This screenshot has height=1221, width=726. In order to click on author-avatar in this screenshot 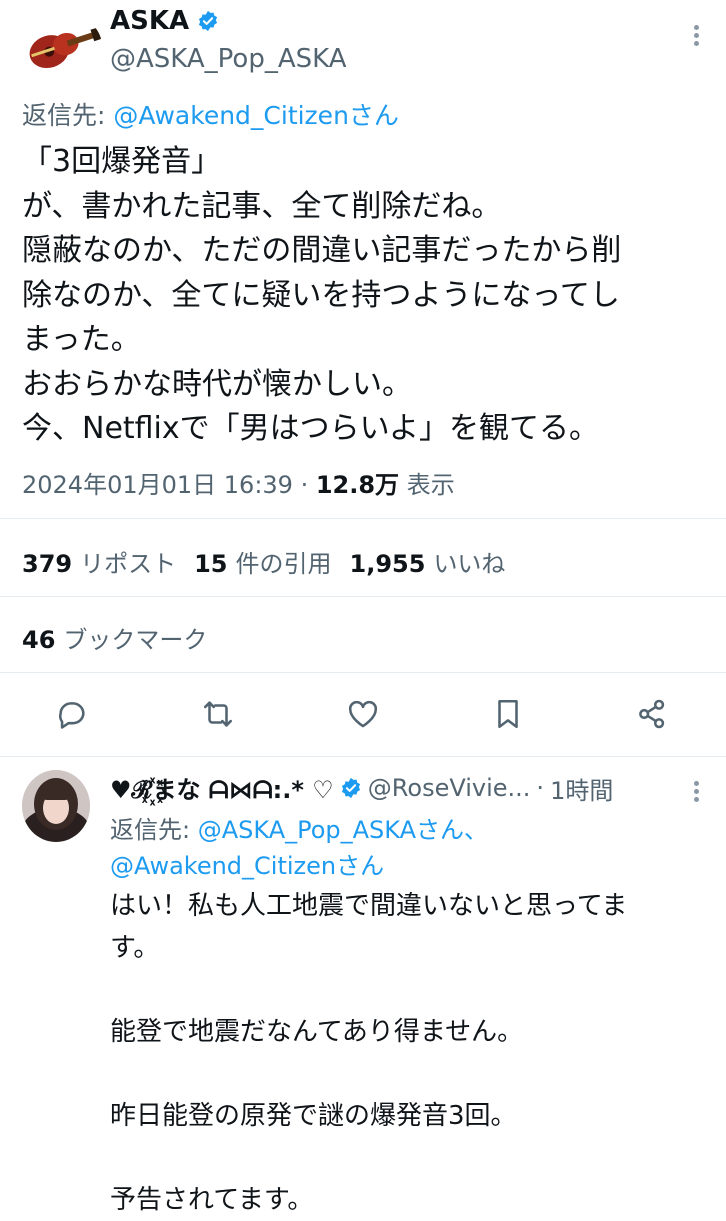, I will do `click(60, 46)`.